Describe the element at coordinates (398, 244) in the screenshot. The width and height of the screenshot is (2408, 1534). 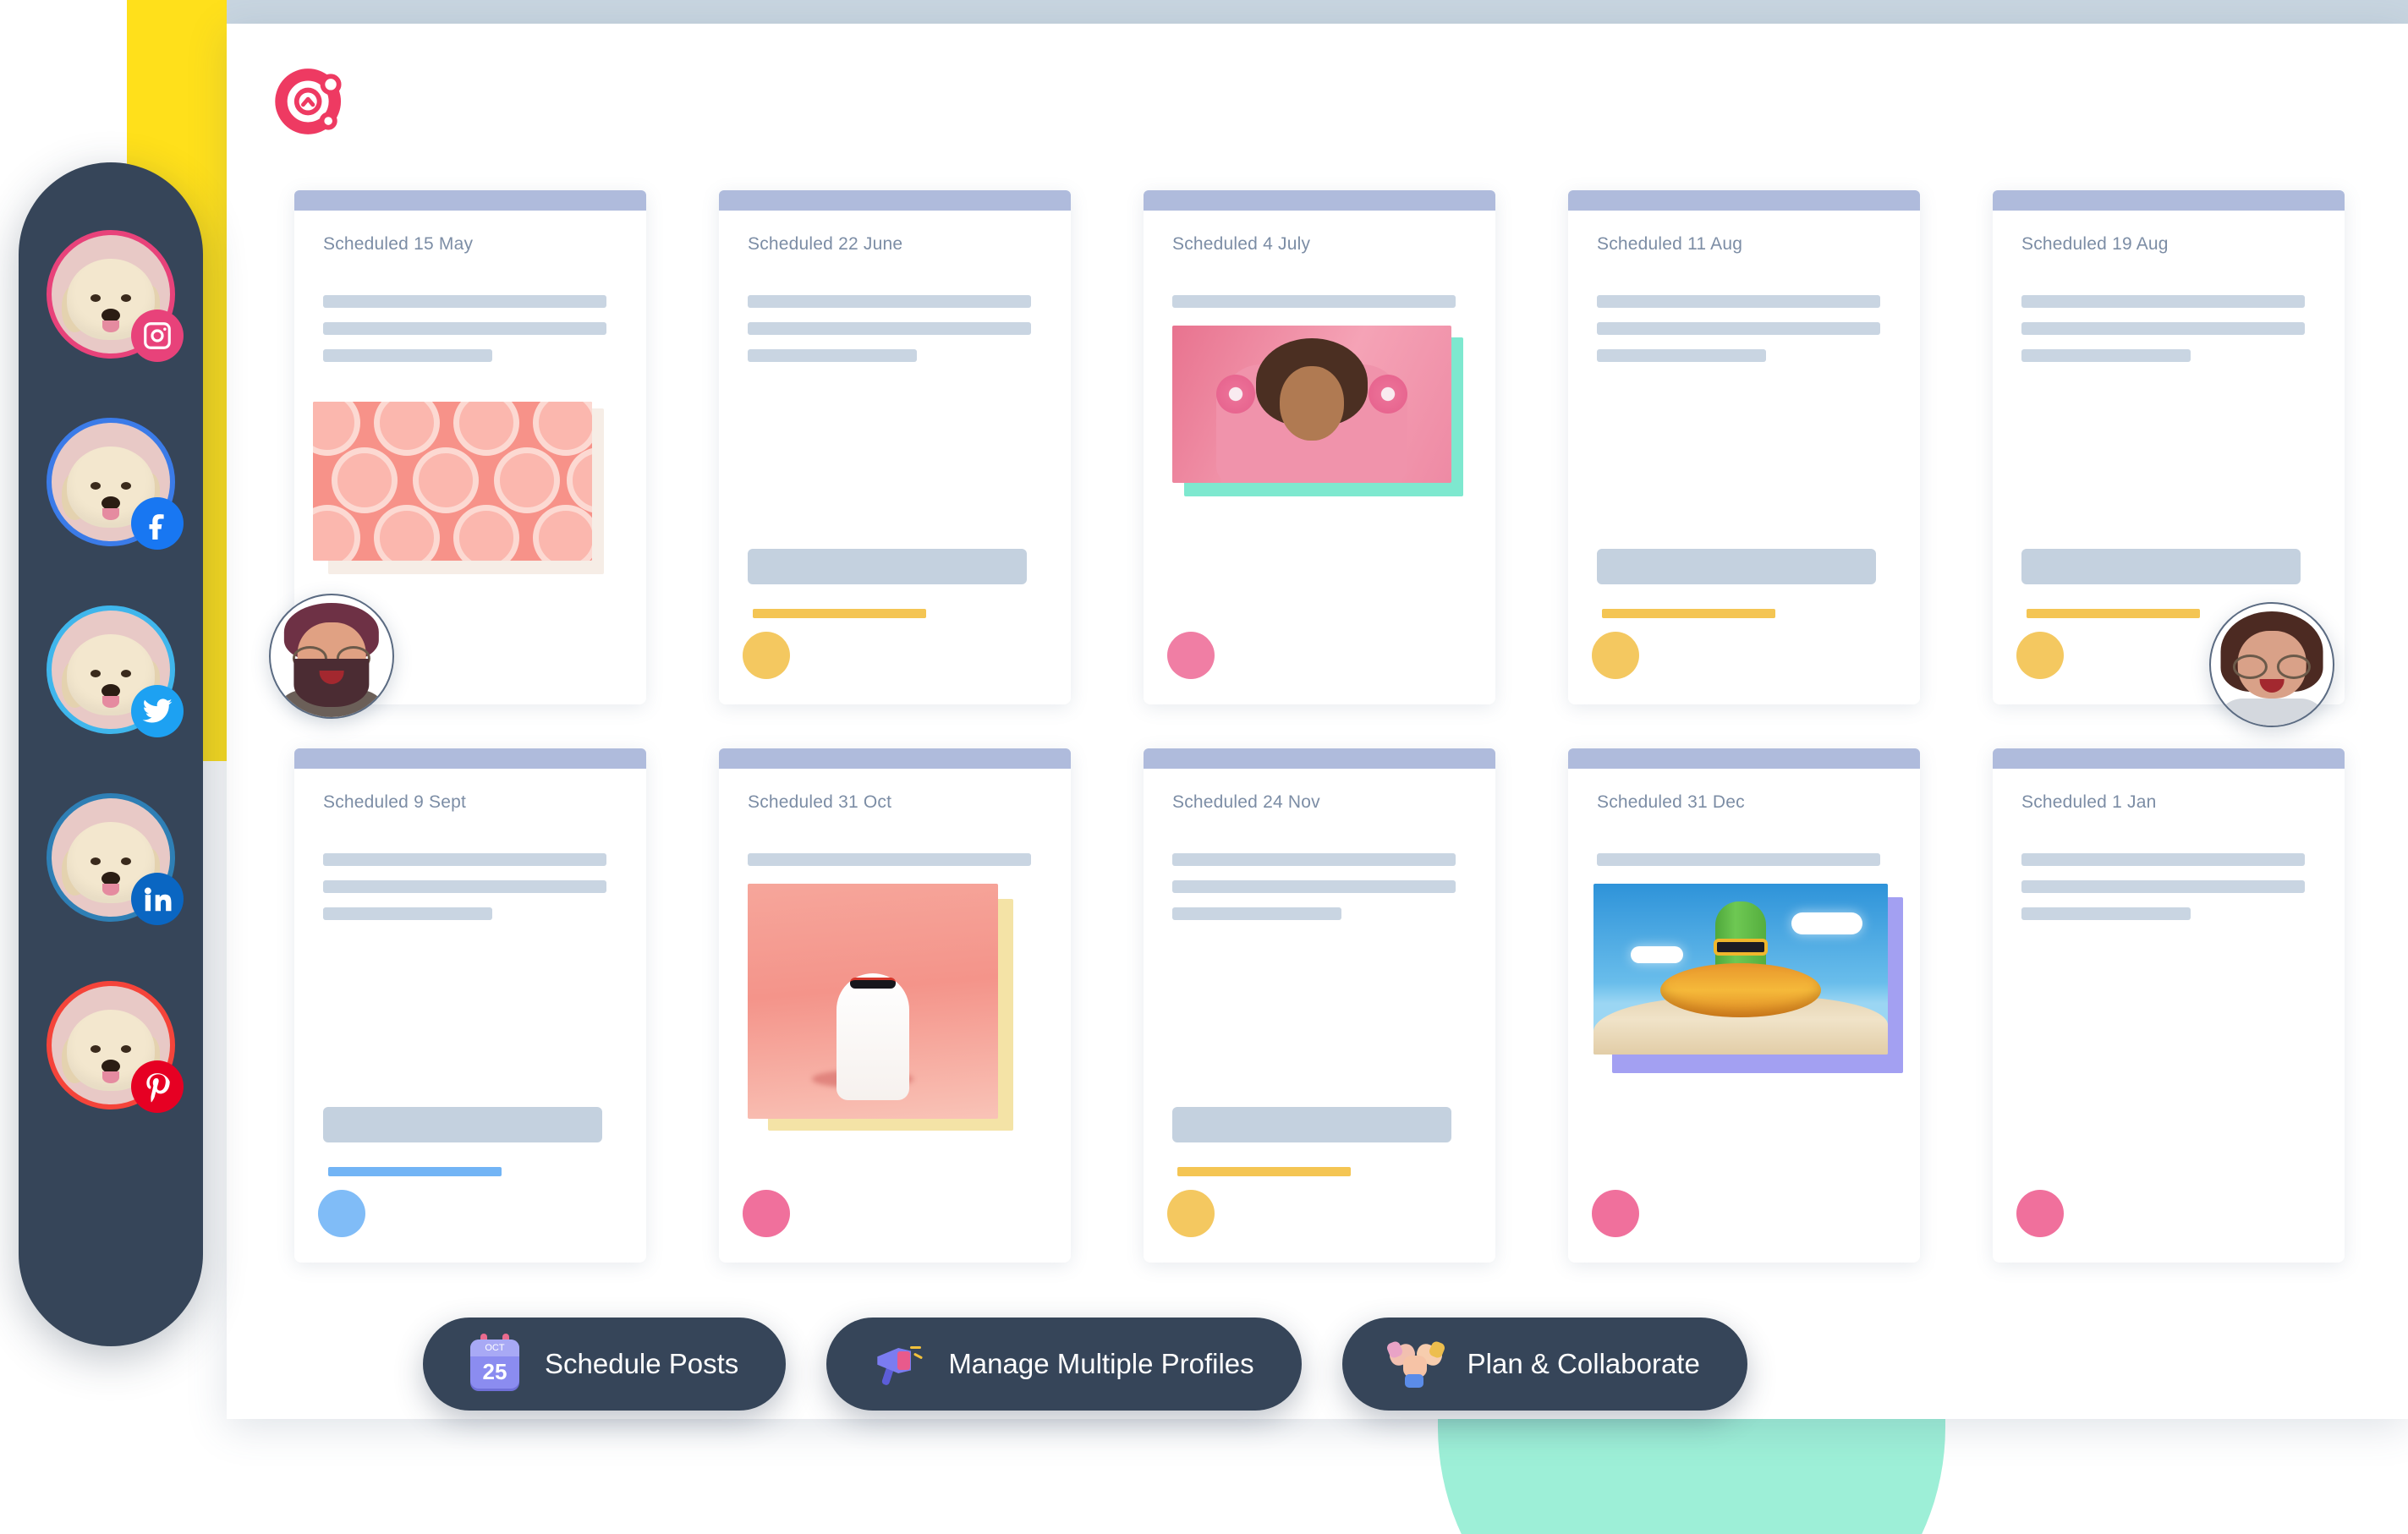
I see `card-title: Scheduled 15 May` at that location.